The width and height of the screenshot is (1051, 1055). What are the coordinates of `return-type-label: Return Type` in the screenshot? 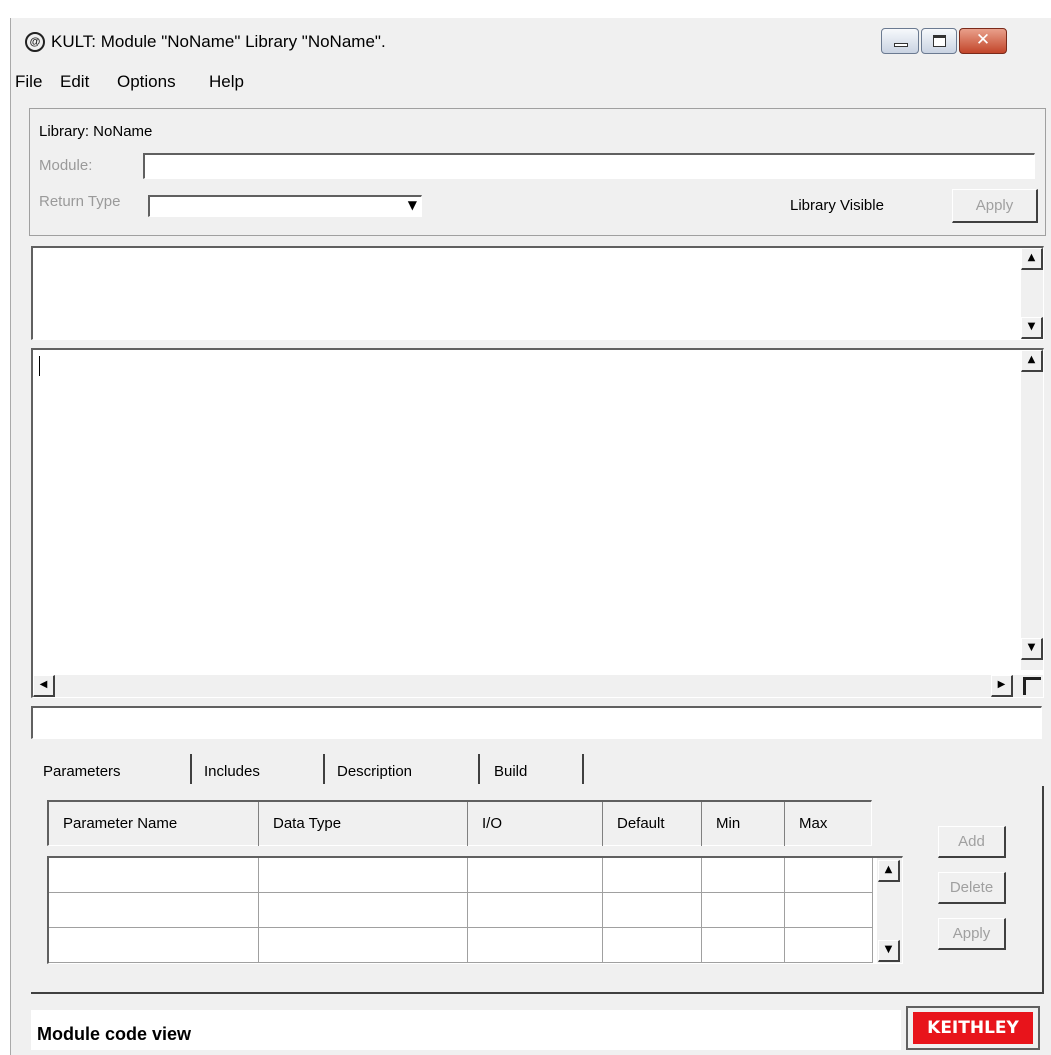 It's located at (80, 201).